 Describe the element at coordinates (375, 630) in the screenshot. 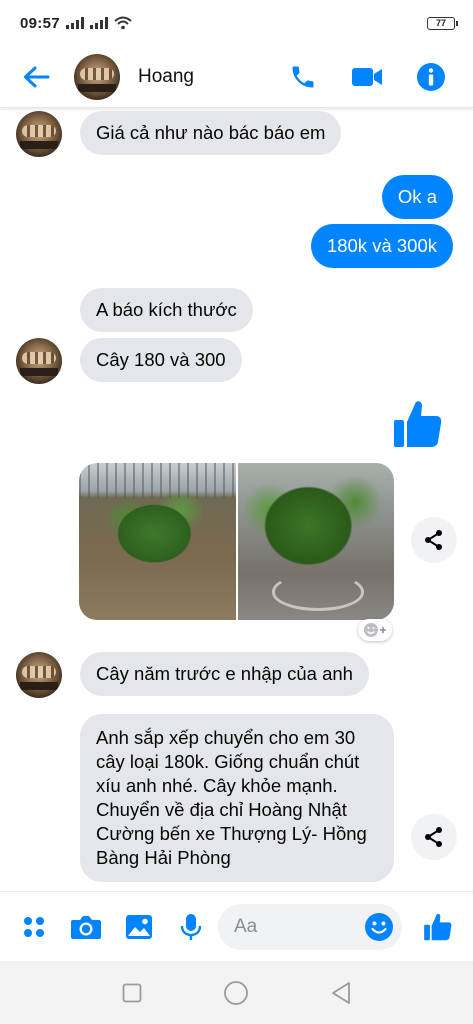

I see `add-reaction-icon` at that location.